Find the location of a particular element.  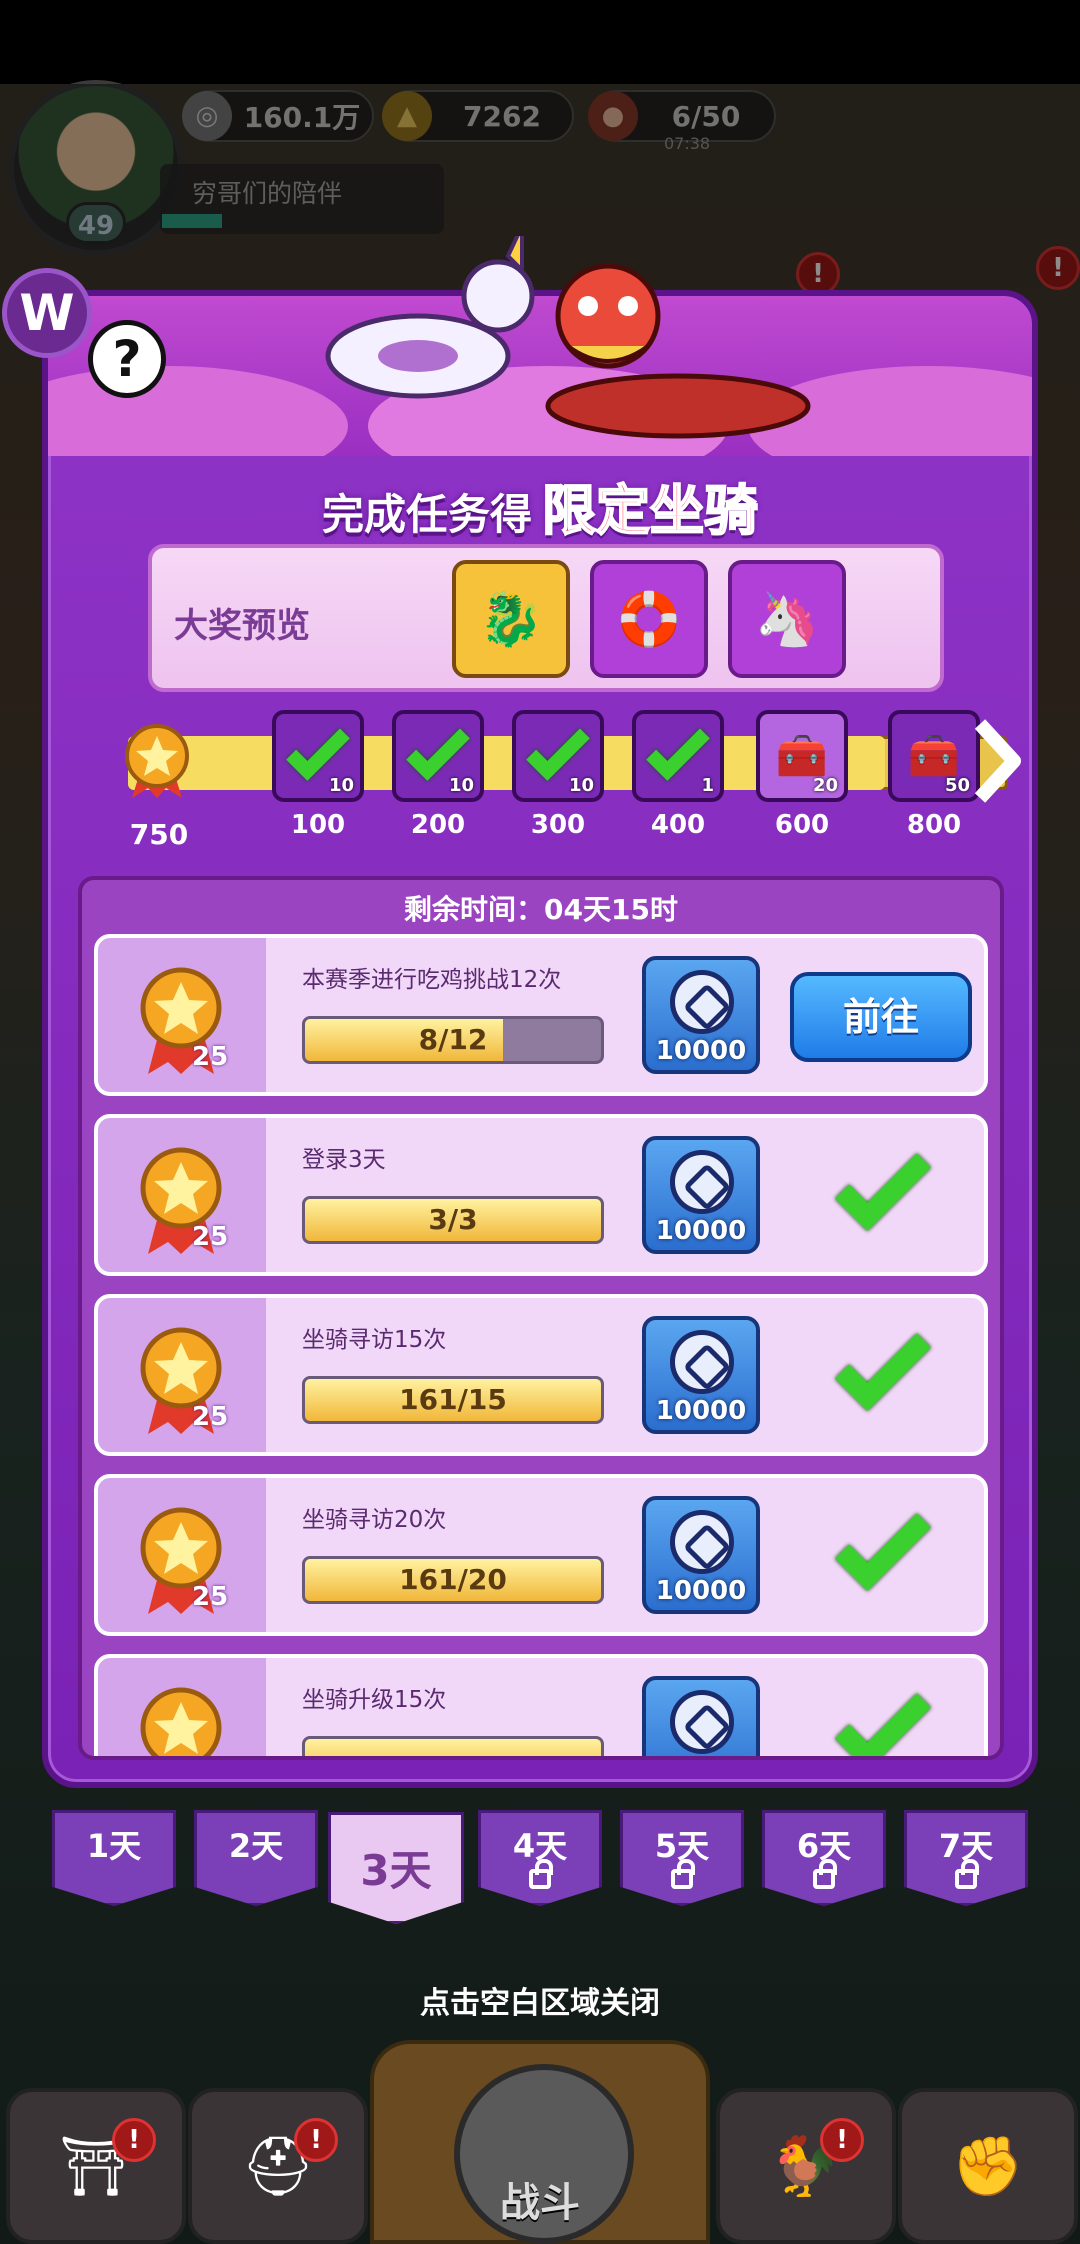

day-tab-6: 6天 is located at coordinates (824, 1858).